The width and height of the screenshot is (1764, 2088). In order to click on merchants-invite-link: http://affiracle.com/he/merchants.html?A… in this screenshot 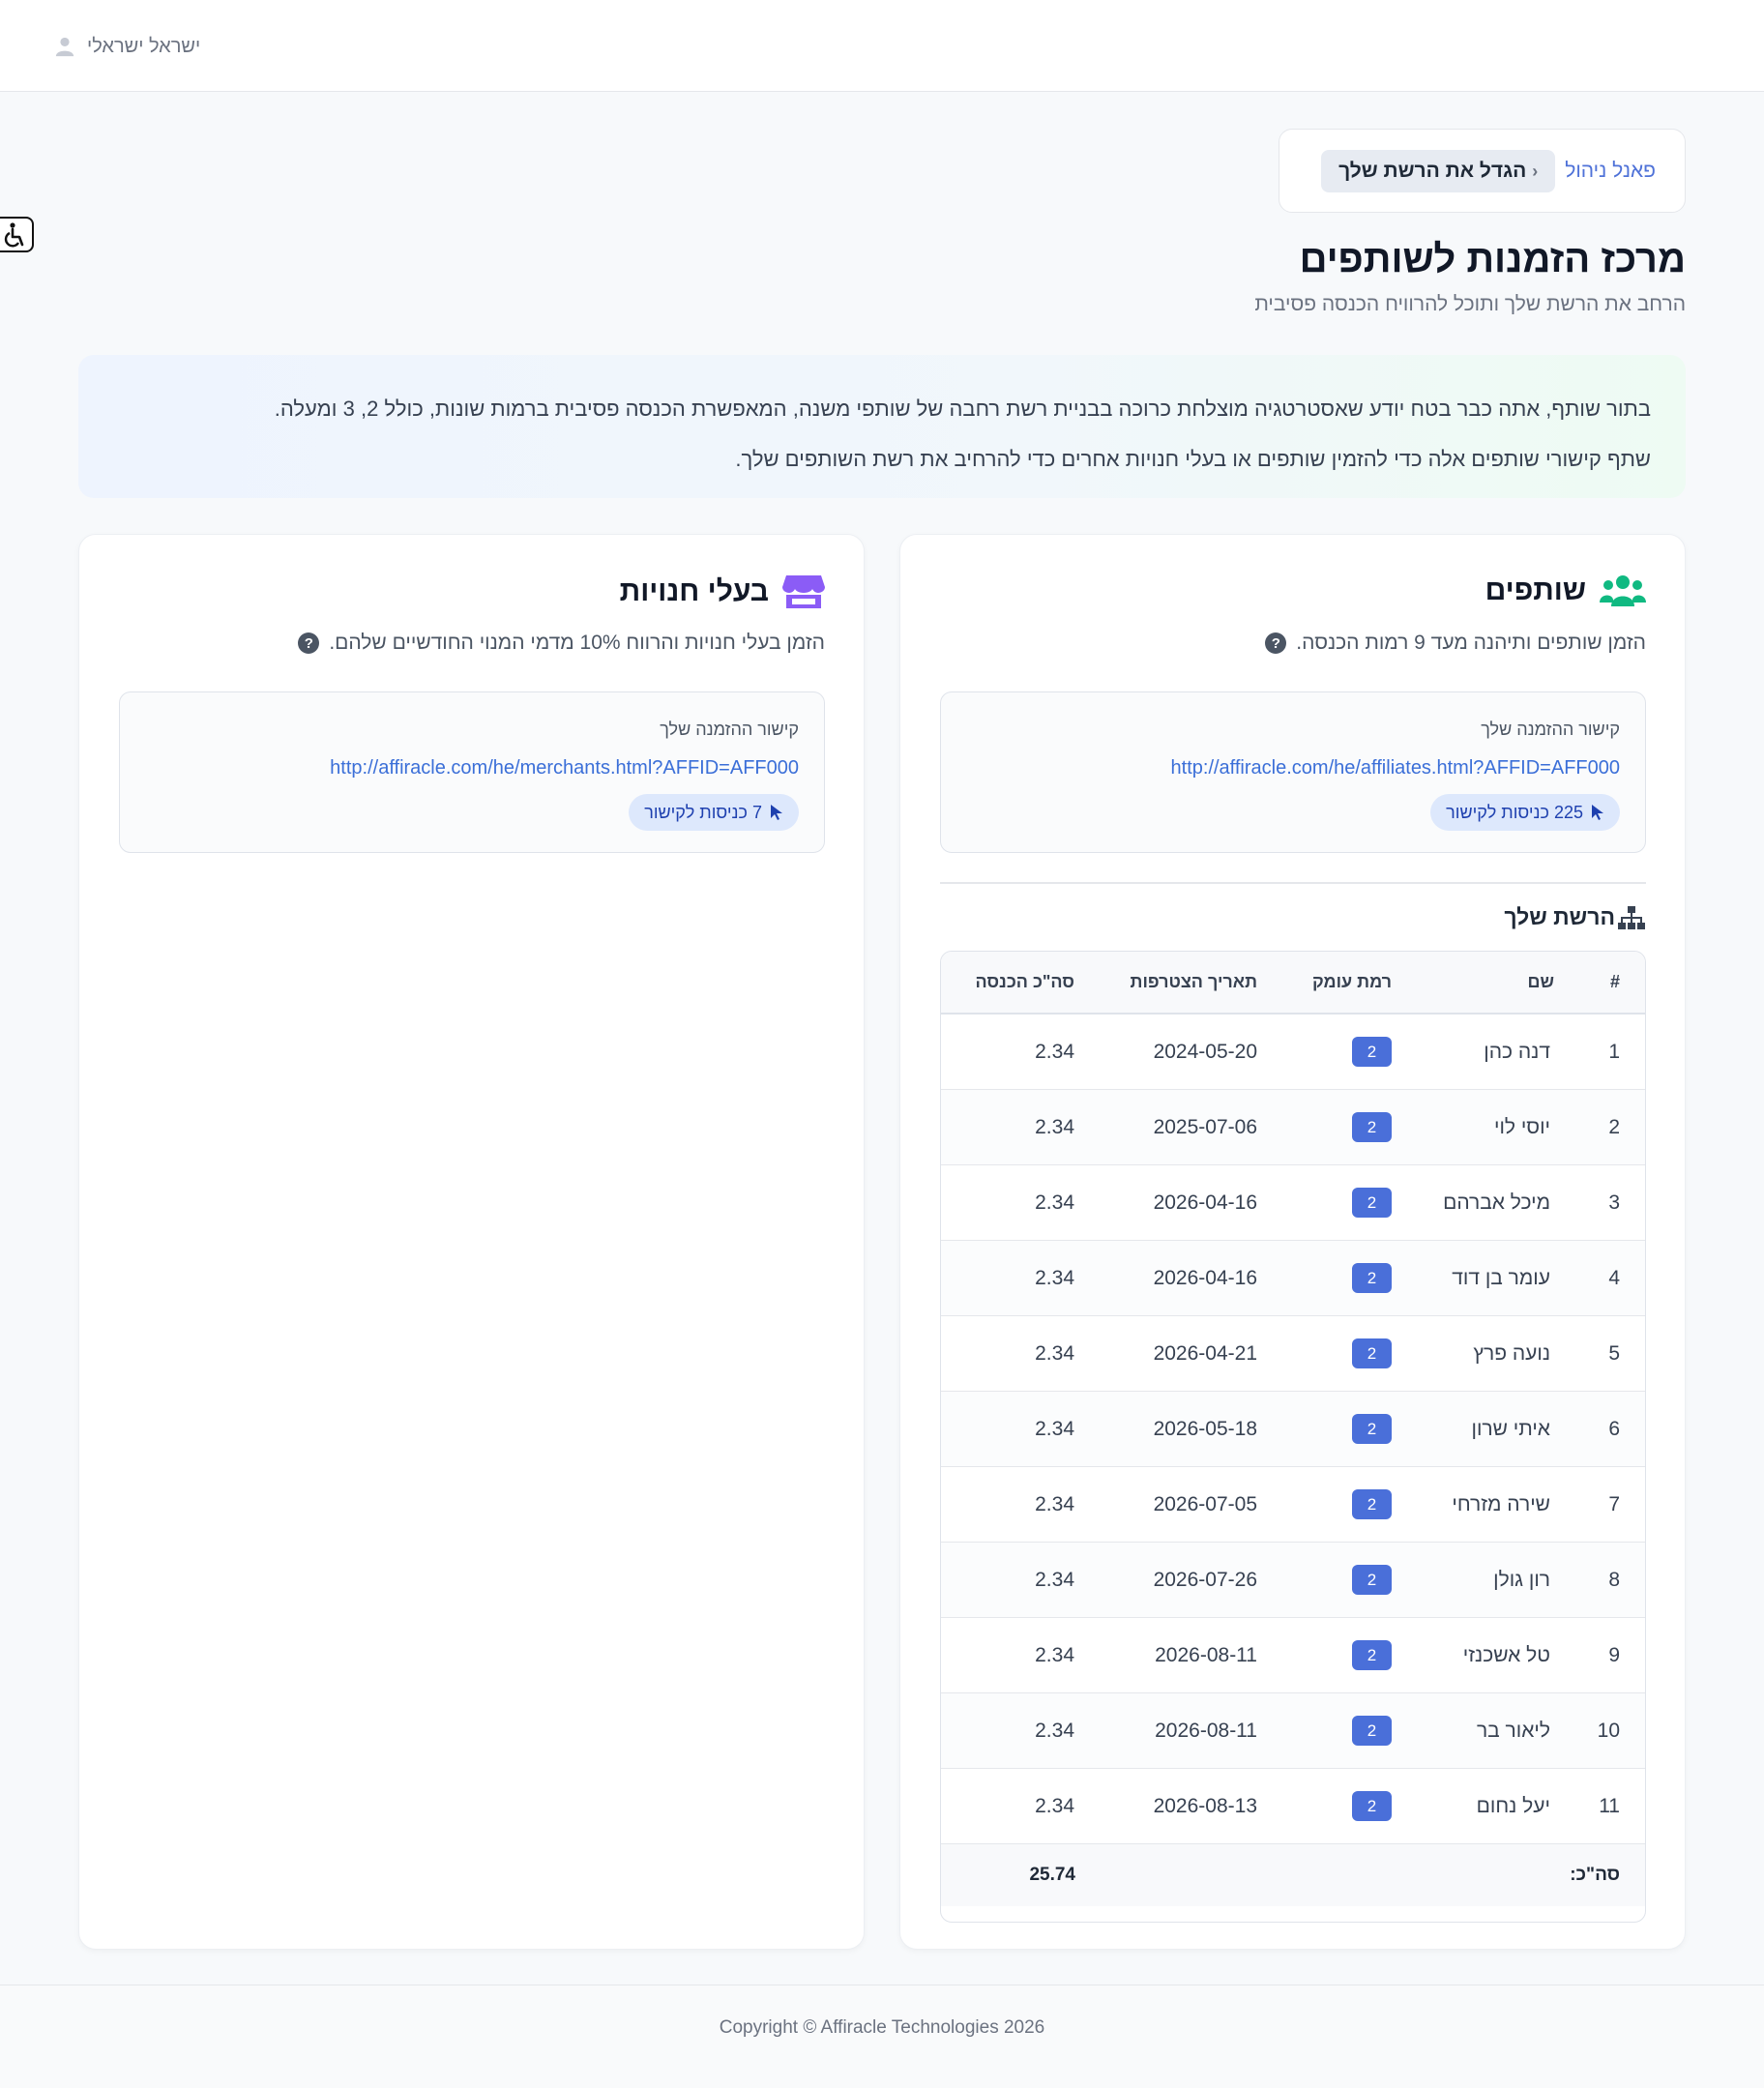, I will do `click(564, 768)`.